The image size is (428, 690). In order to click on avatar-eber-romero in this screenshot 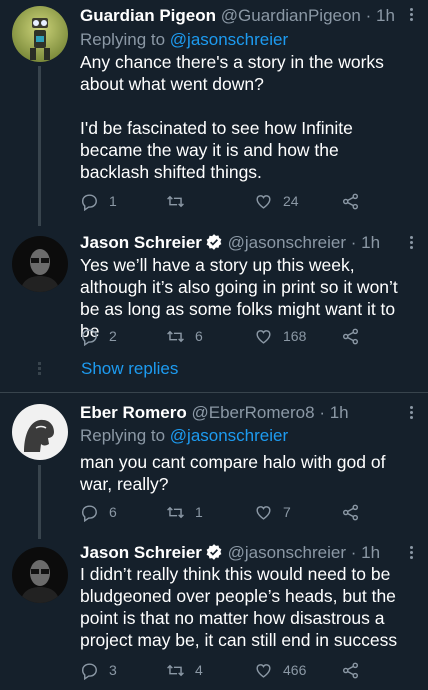, I will do `click(40, 432)`.